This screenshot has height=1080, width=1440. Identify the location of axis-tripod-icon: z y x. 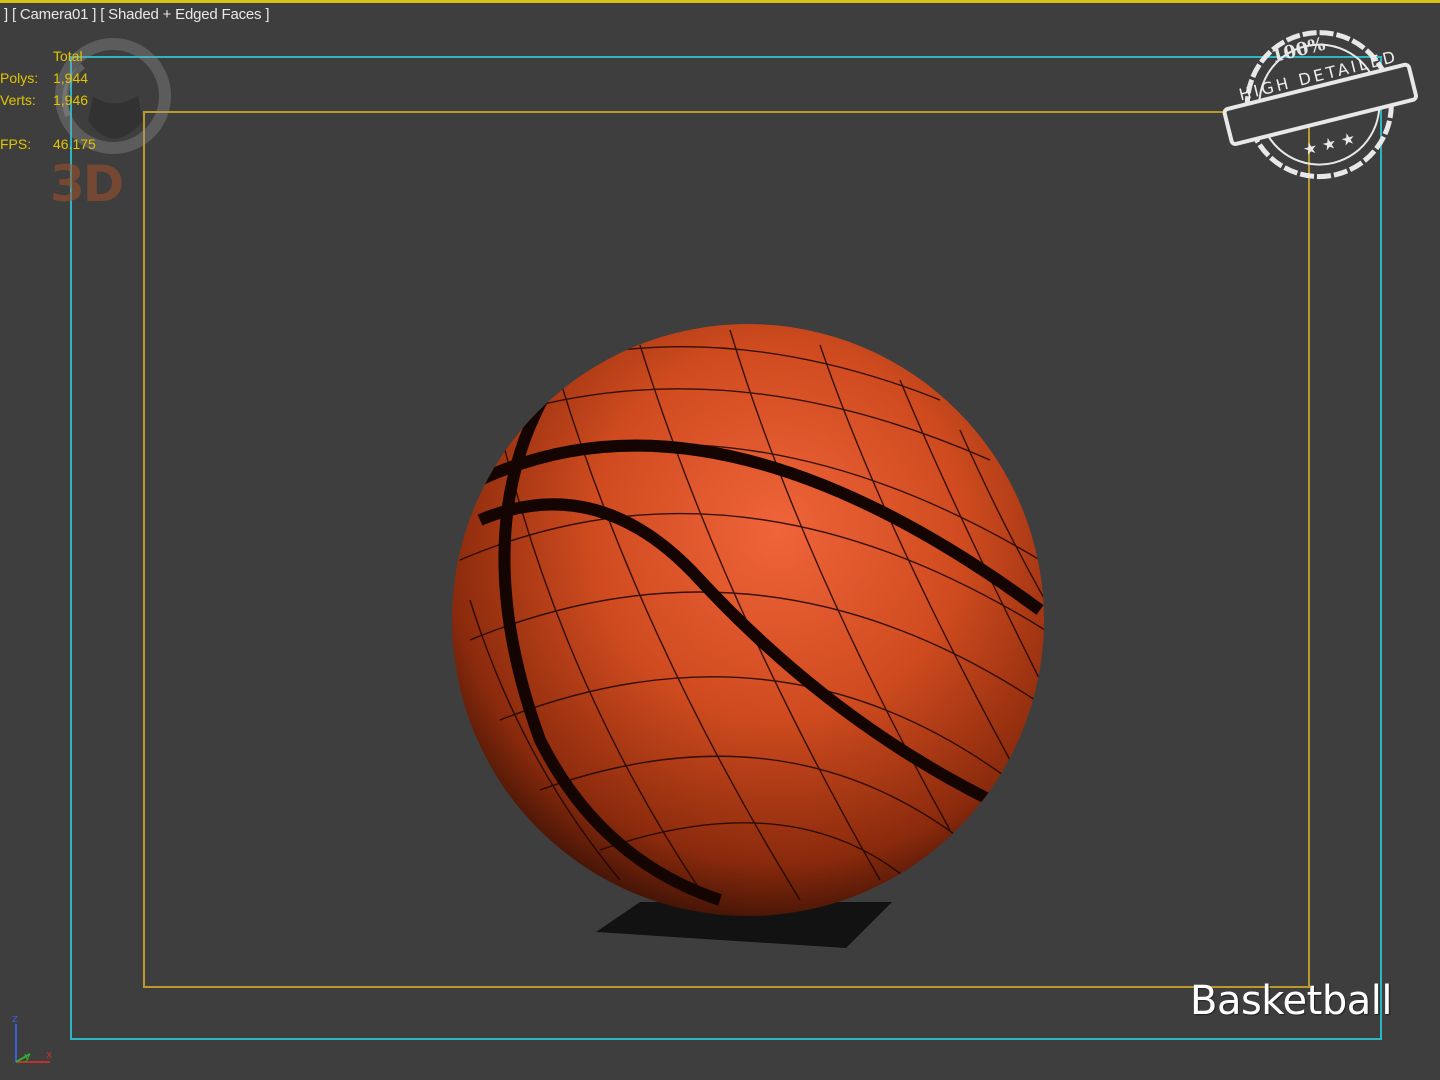
(32, 1037).